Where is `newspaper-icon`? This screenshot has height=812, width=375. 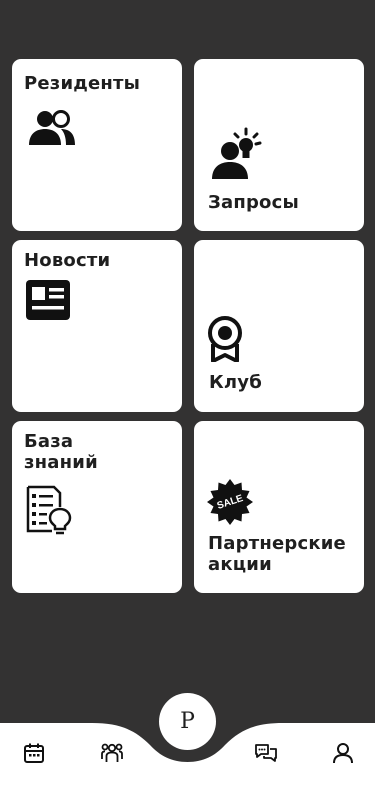 newspaper-icon is located at coordinates (48, 300).